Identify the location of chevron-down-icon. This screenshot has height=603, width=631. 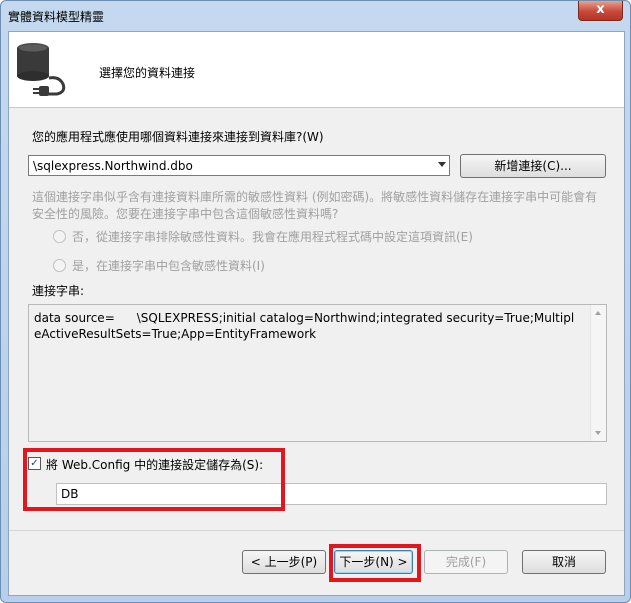
(442, 164).